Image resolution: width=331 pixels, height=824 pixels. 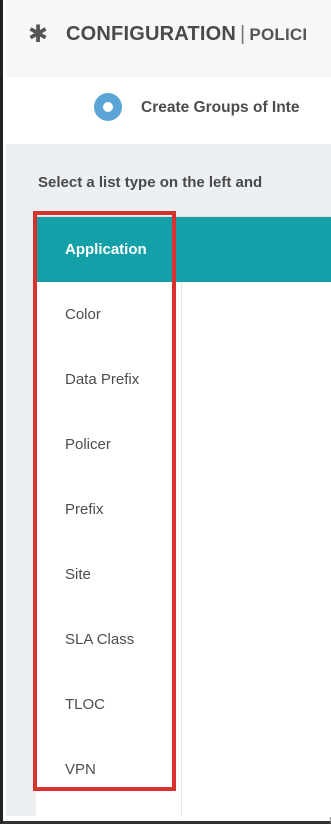 I want to click on gear-icon: ✱, so click(x=38, y=34).